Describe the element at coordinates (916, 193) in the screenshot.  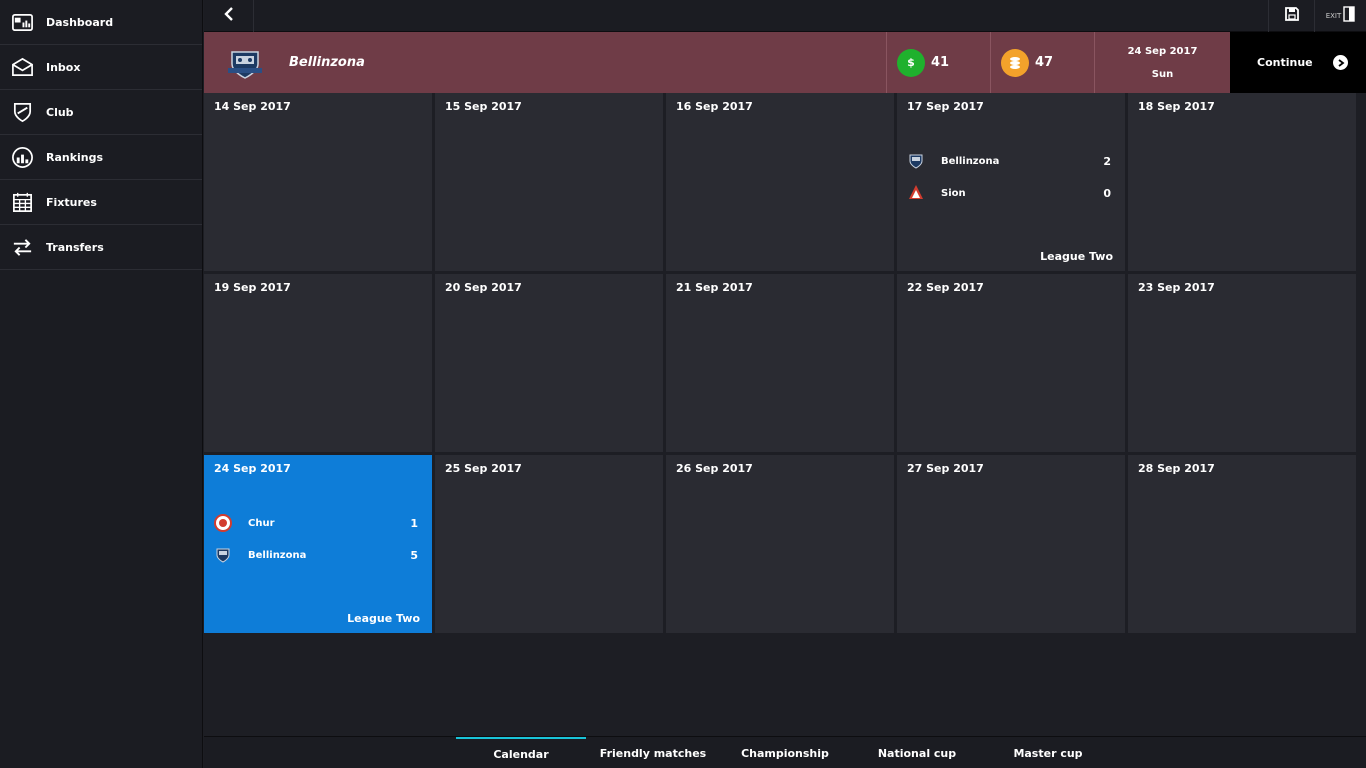
I see `sion-crest-icon` at that location.